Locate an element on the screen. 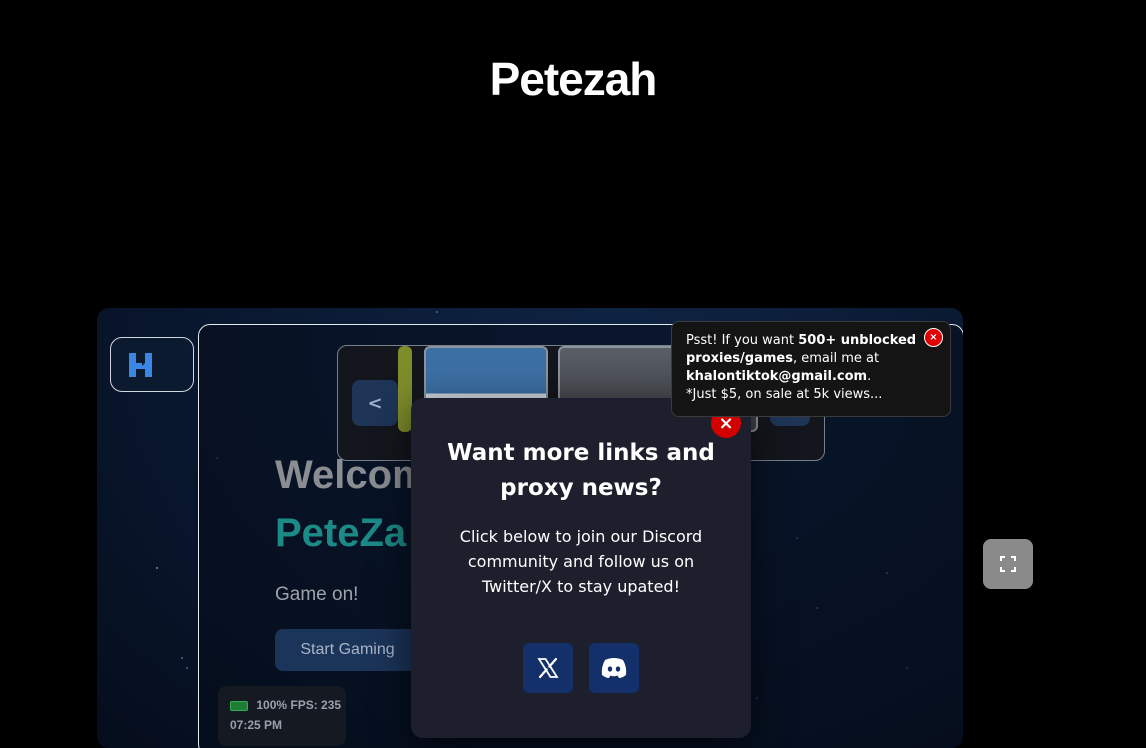 This screenshot has width=1146, height=748. brand-heading: PeteZa is located at coordinates (341, 533).